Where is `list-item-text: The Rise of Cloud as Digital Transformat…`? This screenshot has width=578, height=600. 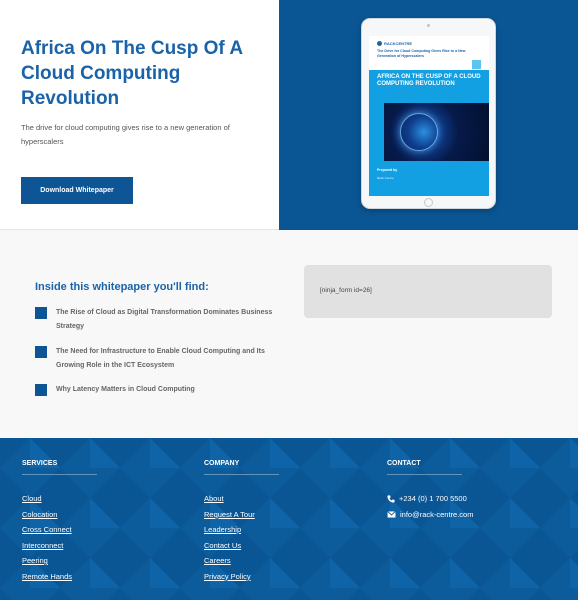 list-item-text: The Rise of Cloud as Digital Transformat… is located at coordinates (164, 319).